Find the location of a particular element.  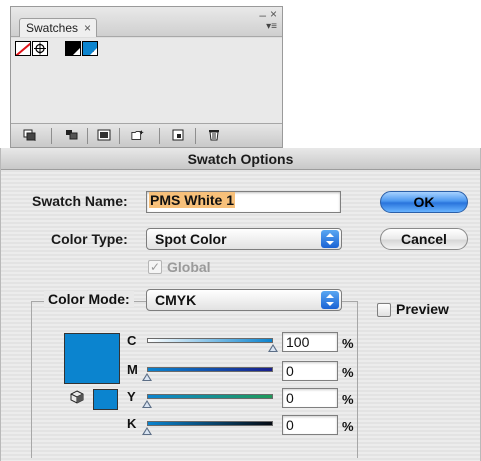

yellow-percent-sign: % is located at coordinates (348, 399).